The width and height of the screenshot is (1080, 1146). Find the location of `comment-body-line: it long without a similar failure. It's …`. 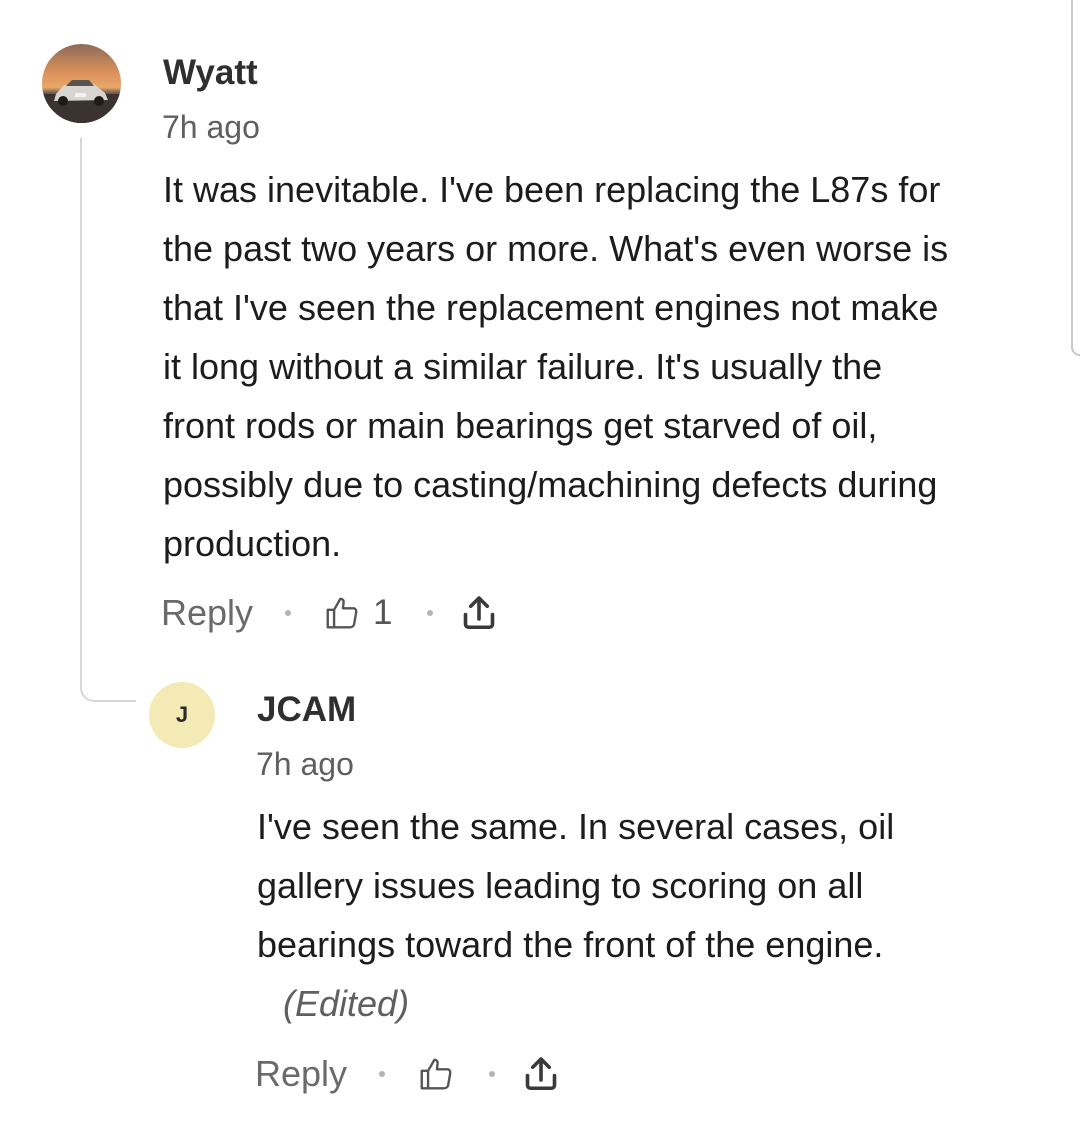

comment-body-line: it long without a similar failure. It's … is located at coordinates (523, 366).